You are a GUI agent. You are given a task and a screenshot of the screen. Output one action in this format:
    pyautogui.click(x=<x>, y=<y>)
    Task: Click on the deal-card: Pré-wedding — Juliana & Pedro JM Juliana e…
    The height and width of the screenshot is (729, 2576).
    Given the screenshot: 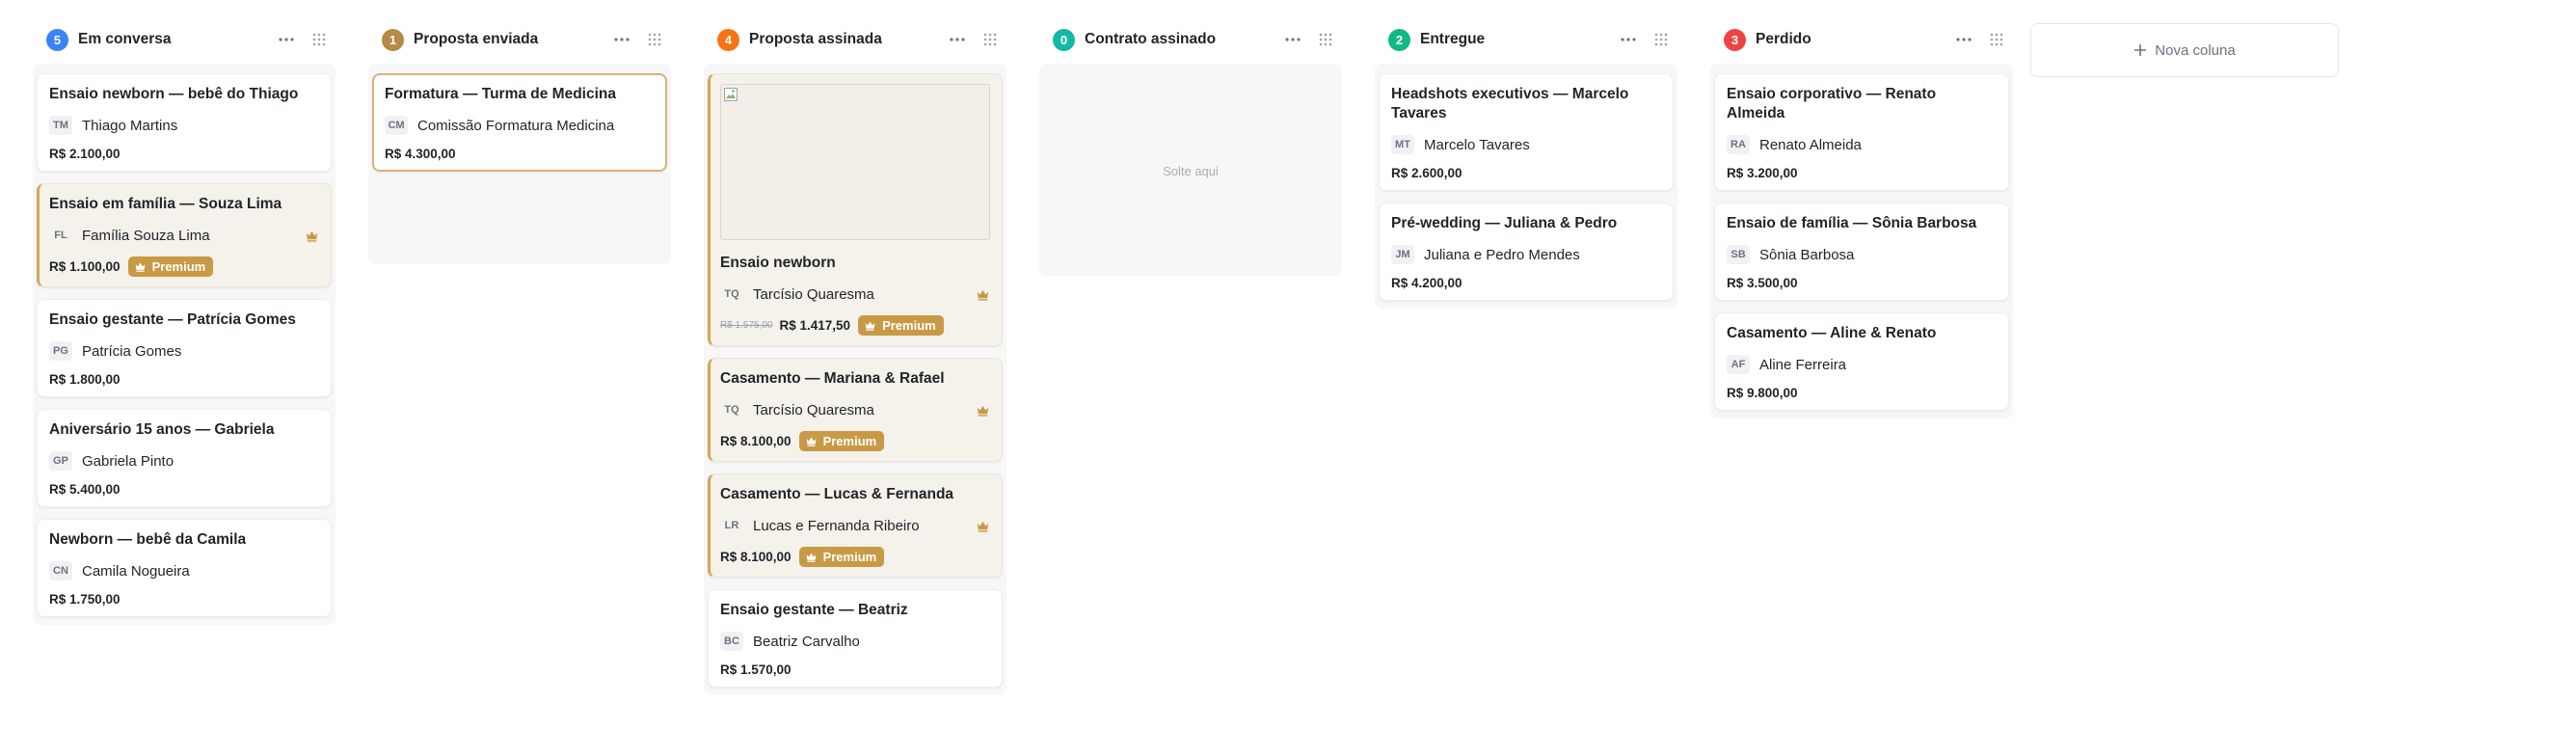 What is the action you would take?
    pyautogui.click(x=1527, y=251)
    